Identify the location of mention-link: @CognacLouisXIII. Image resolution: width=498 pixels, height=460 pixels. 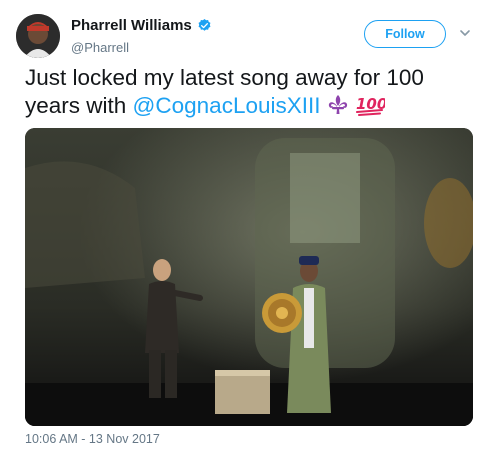
(227, 105).